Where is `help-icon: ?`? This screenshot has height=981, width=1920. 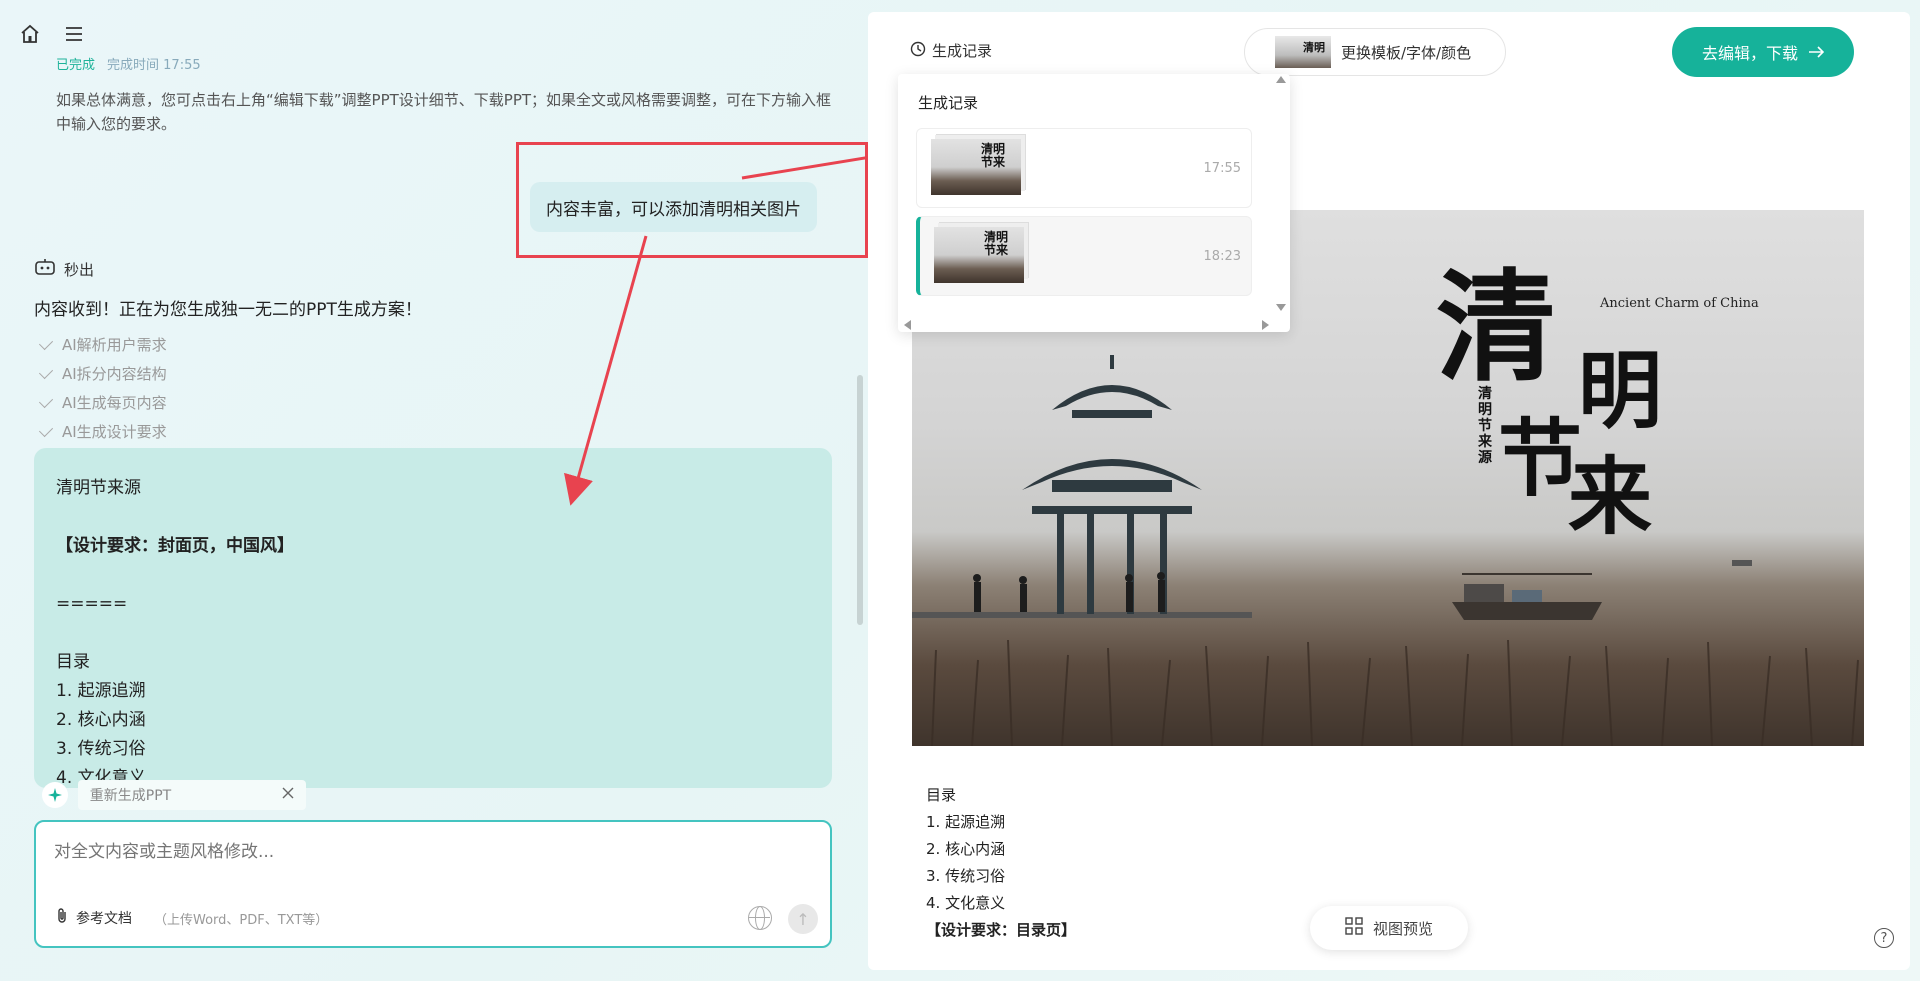
help-icon: ? is located at coordinates (1884, 938).